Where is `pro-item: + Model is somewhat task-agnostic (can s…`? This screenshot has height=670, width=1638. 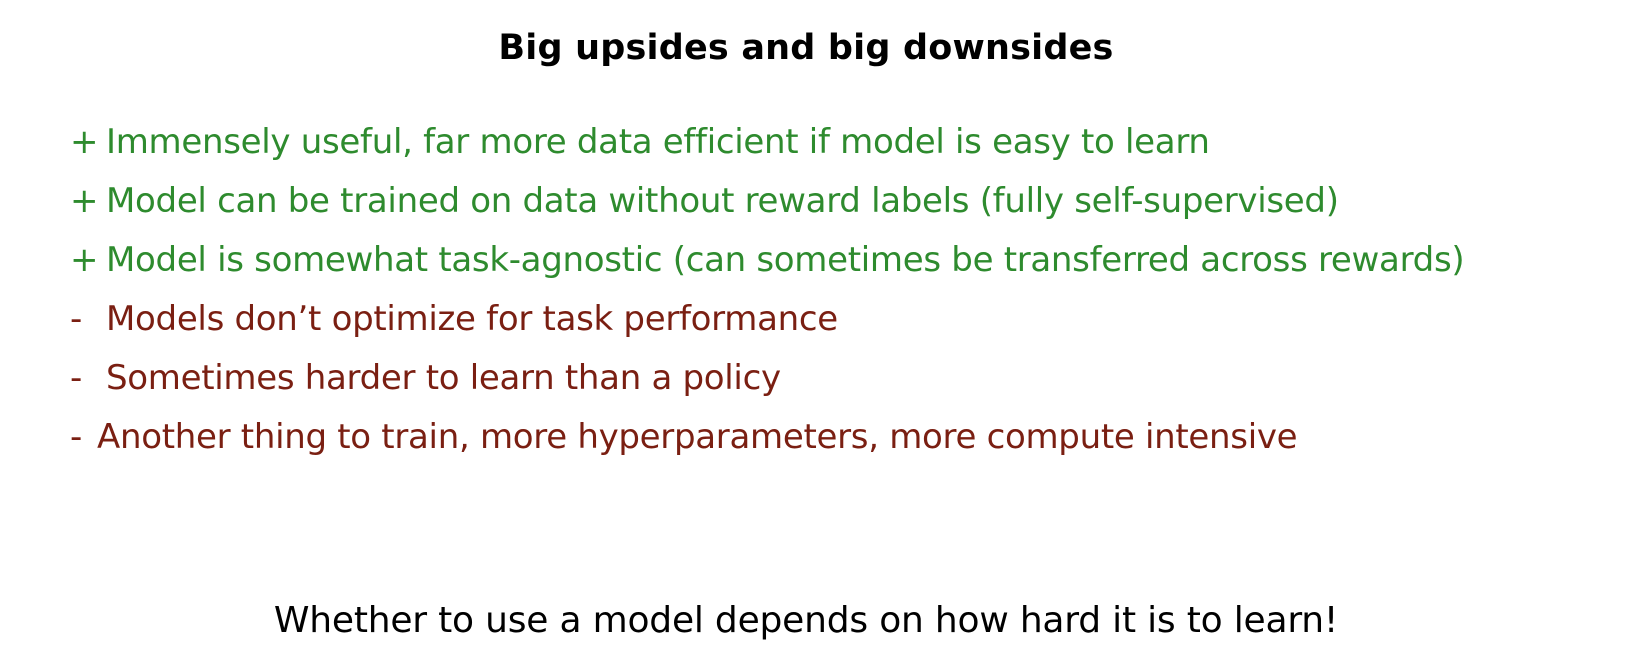 pro-item: + Model is somewhat task-agnostic (can s… is located at coordinates (840, 260).